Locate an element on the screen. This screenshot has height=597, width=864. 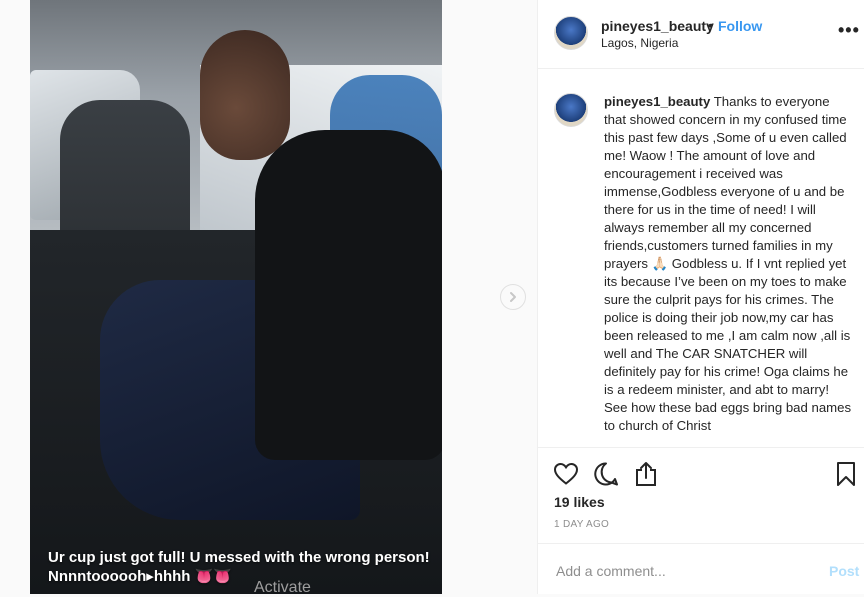
comment-username: pineyes1_beauty is located at coordinates (657, 101).